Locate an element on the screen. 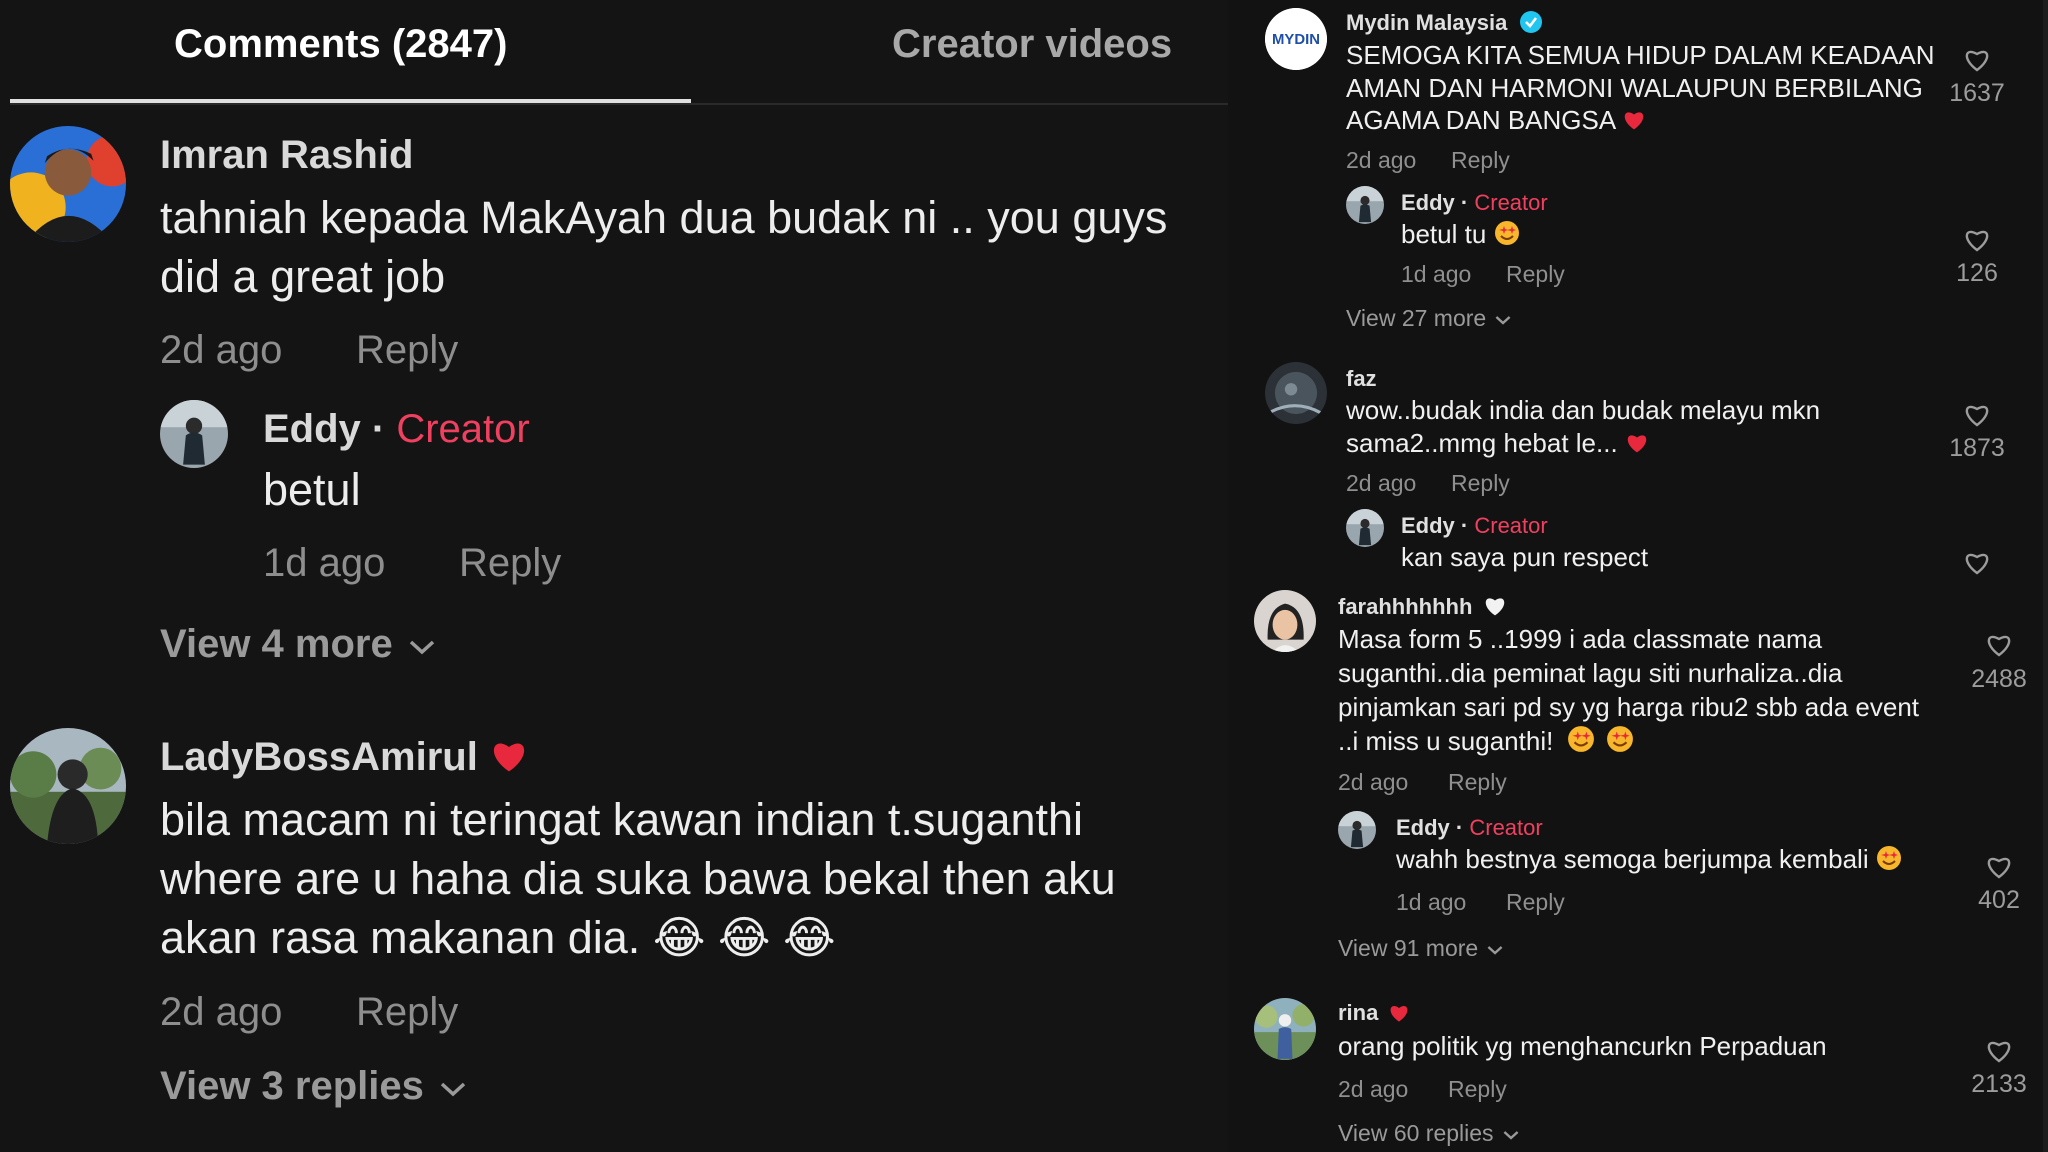  reply-text: kan saya pun respect is located at coordinates (1525, 557).